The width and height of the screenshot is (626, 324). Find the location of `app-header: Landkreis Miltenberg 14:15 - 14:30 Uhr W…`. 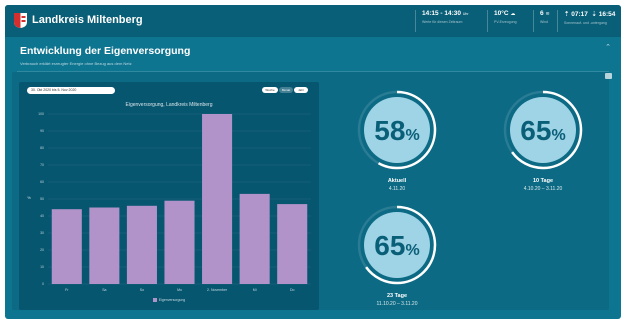

app-header: Landkreis Miltenberg 14:15 - 14:30 Uhr W… is located at coordinates (313, 21).